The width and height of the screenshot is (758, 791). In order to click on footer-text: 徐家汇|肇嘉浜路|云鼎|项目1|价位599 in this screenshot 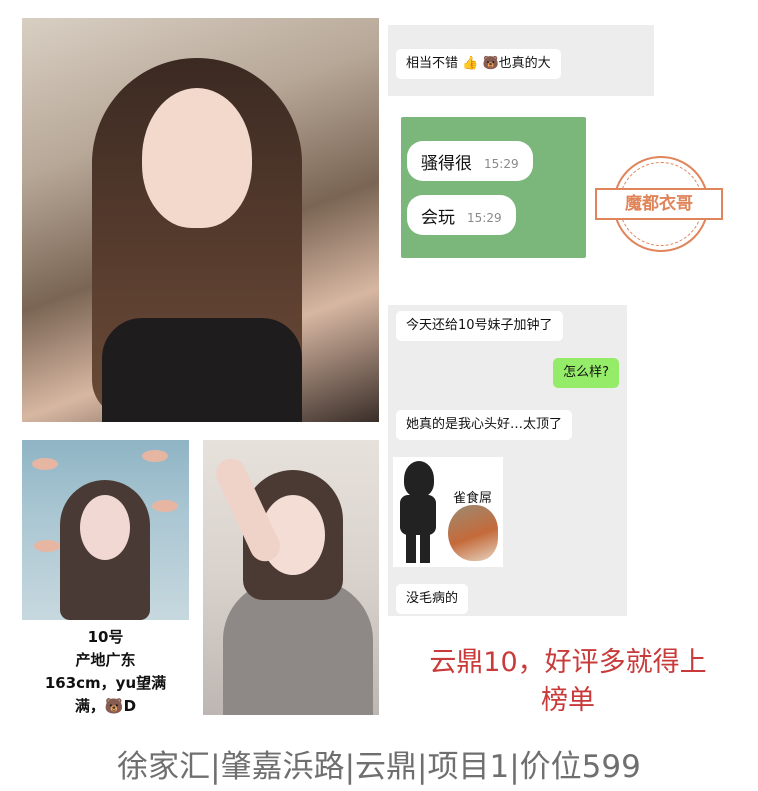, I will do `click(379, 767)`.